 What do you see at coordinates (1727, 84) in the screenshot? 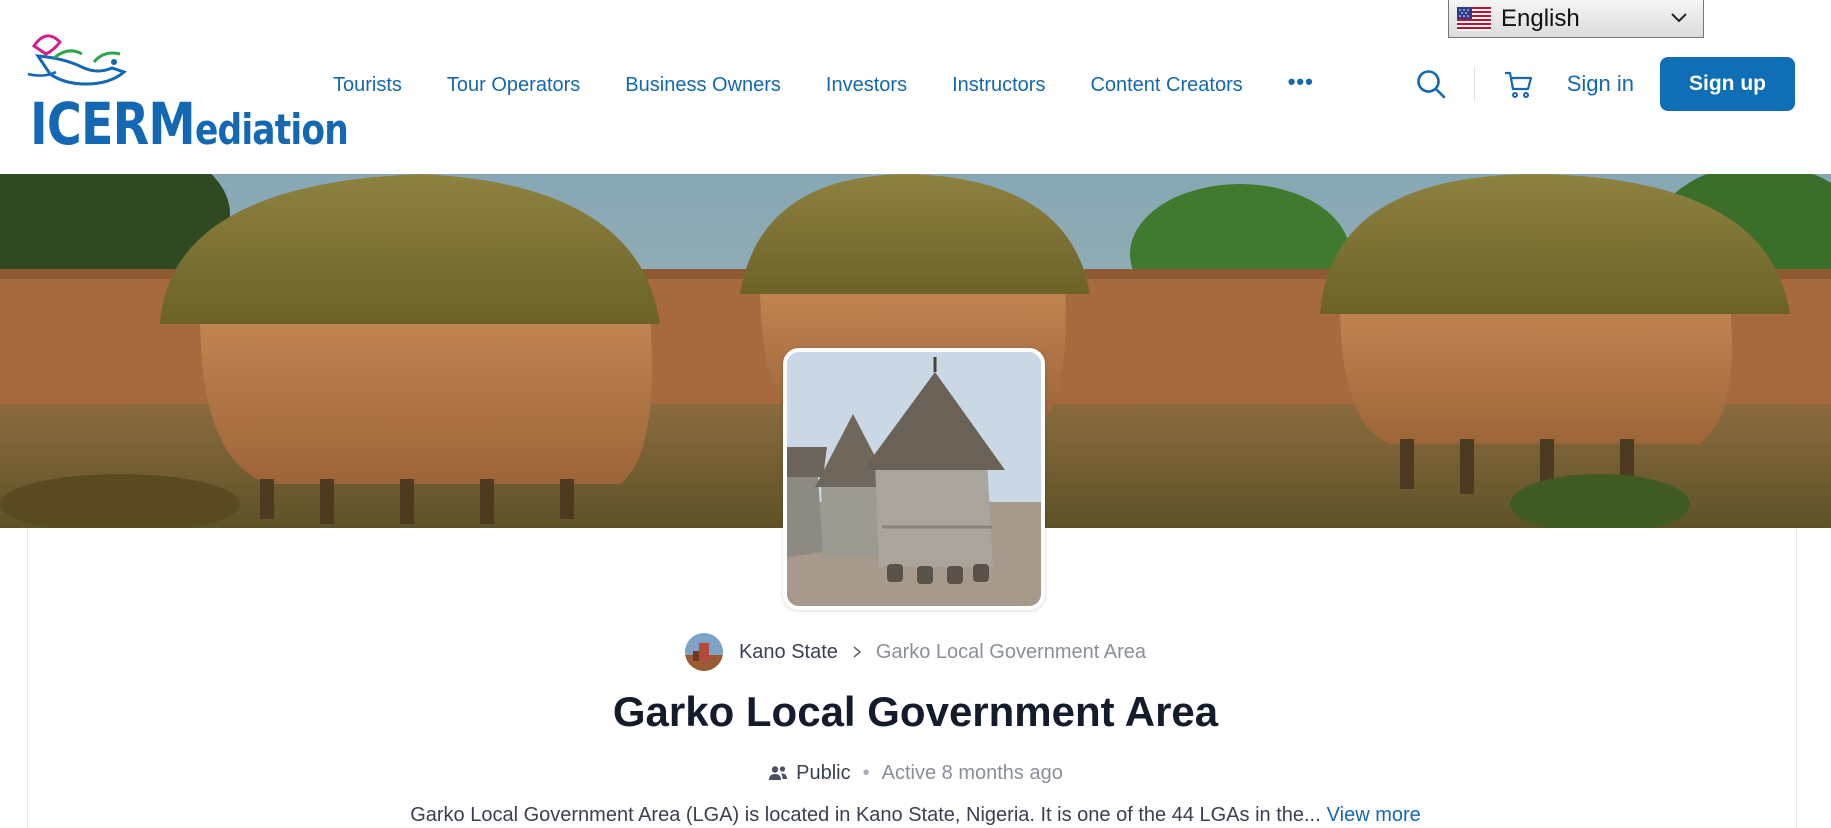
I see `sign-up-button: Sign up` at bounding box center [1727, 84].